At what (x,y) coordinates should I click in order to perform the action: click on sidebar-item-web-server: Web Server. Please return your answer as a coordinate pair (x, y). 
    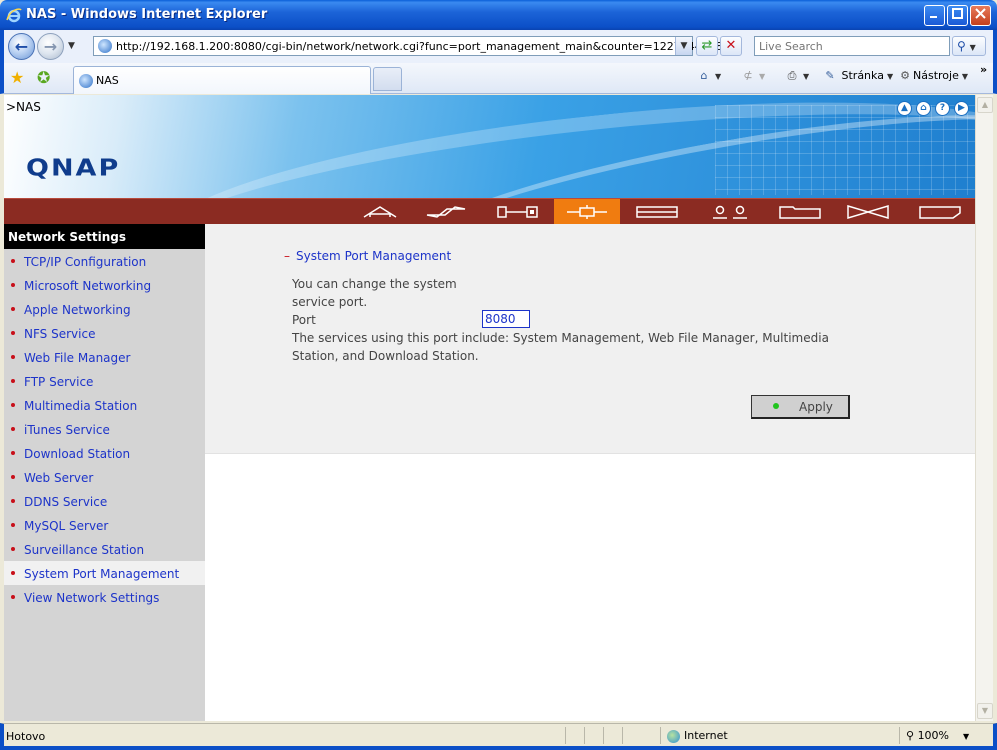
    Looking at the image, I should click on (104, 477).